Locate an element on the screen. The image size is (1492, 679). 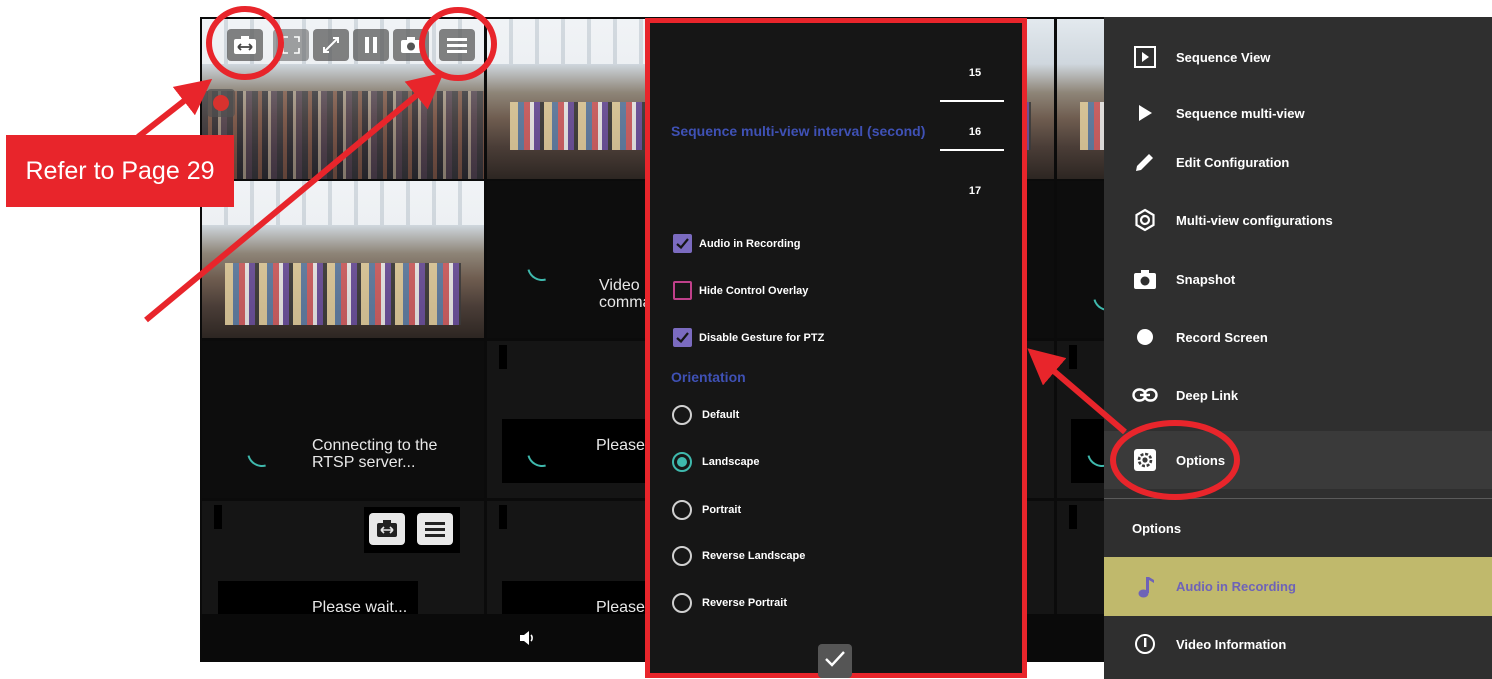
checkbox-unchecked is located at coordinates (682, 290).